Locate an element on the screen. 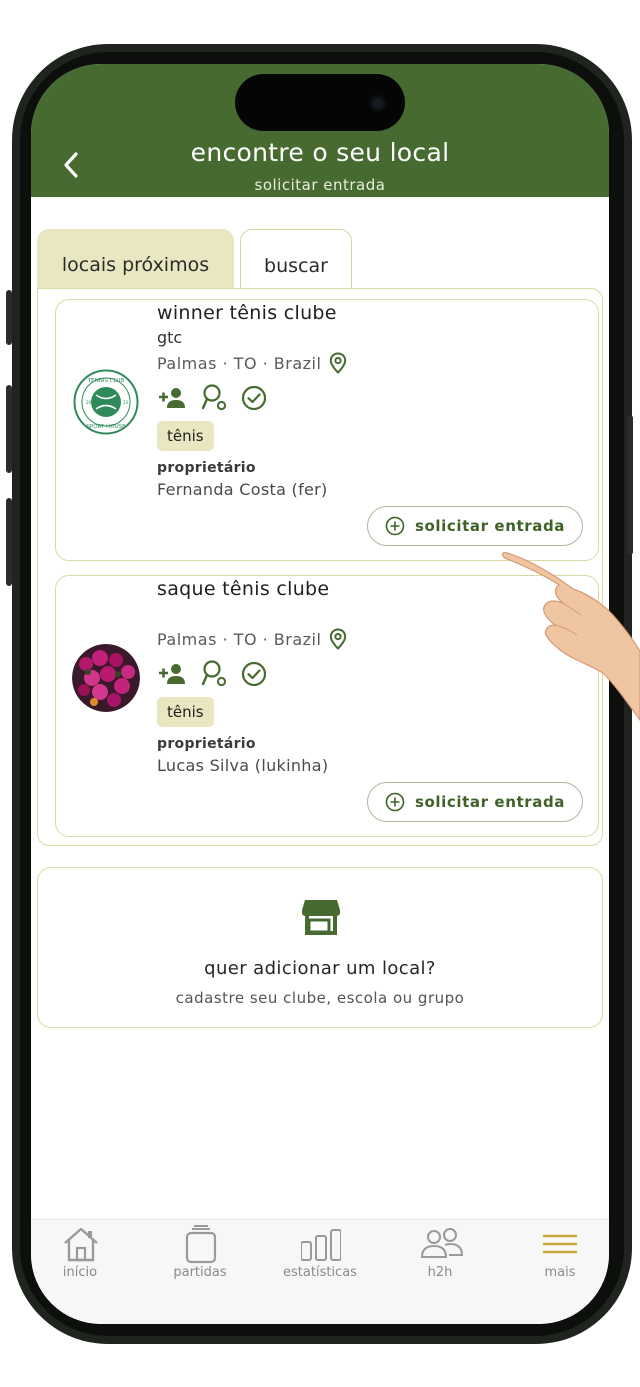 This screenshot has width=640, height=1387. logo-text-bottom: SPORT HOUSE is located at coordinates (106, 427).